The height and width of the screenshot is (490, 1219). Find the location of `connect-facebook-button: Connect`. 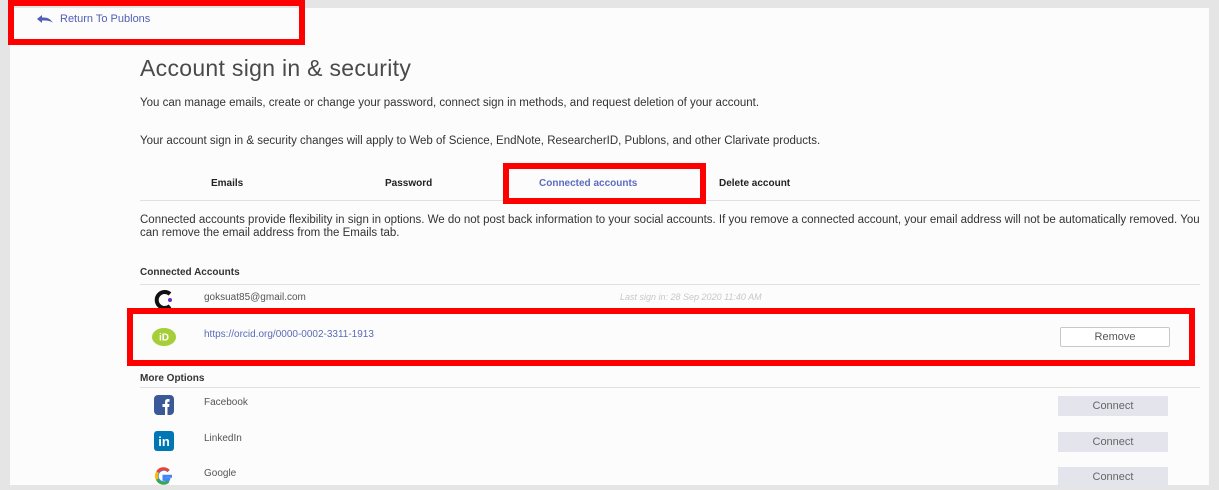

connect-facebook-button: Connect is located at coordinates (1113, 406).